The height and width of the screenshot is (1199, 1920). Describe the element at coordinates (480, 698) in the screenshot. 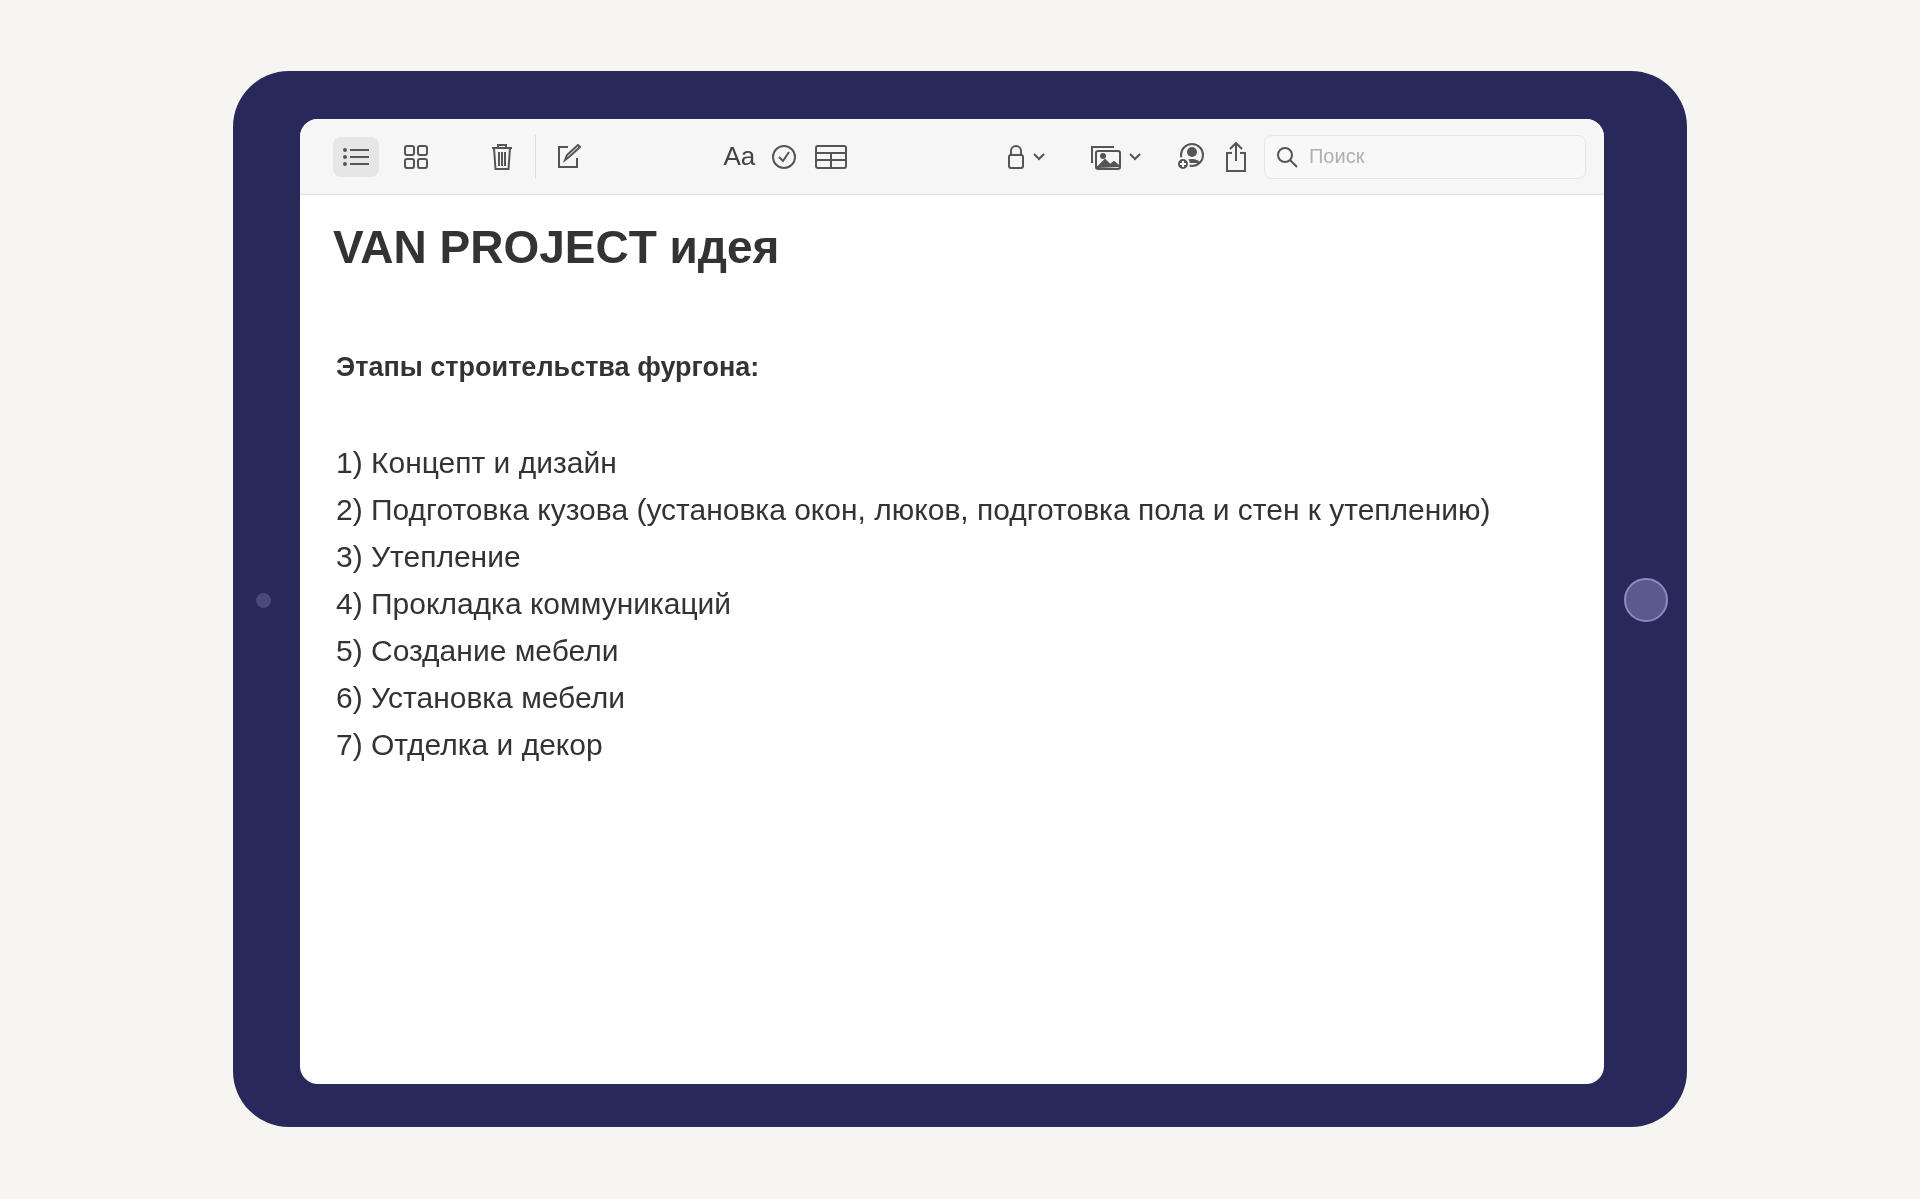

I see `list-line: 6) Установка мебели` at that location.